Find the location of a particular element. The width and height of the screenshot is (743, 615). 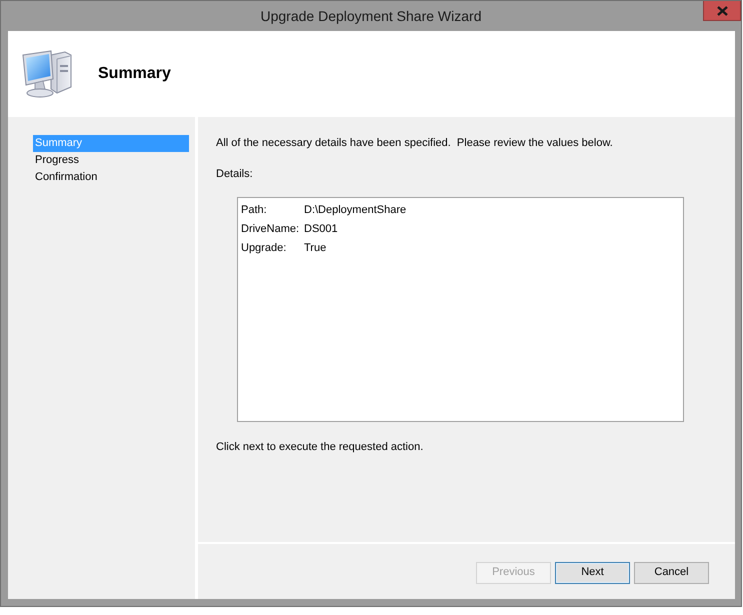

detail-value: True is located at coordinates (315, 249).